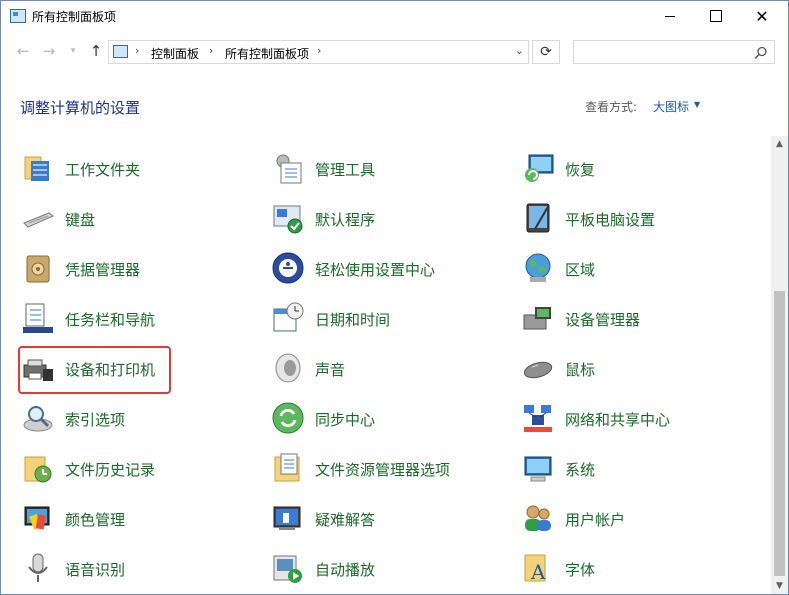 This screenshot has height=595, width=789. What do you see at coordinates (580, 370) in the screenshot?
I see `control-panel-item-label: 鼠标` at bounding box center [580, 370].